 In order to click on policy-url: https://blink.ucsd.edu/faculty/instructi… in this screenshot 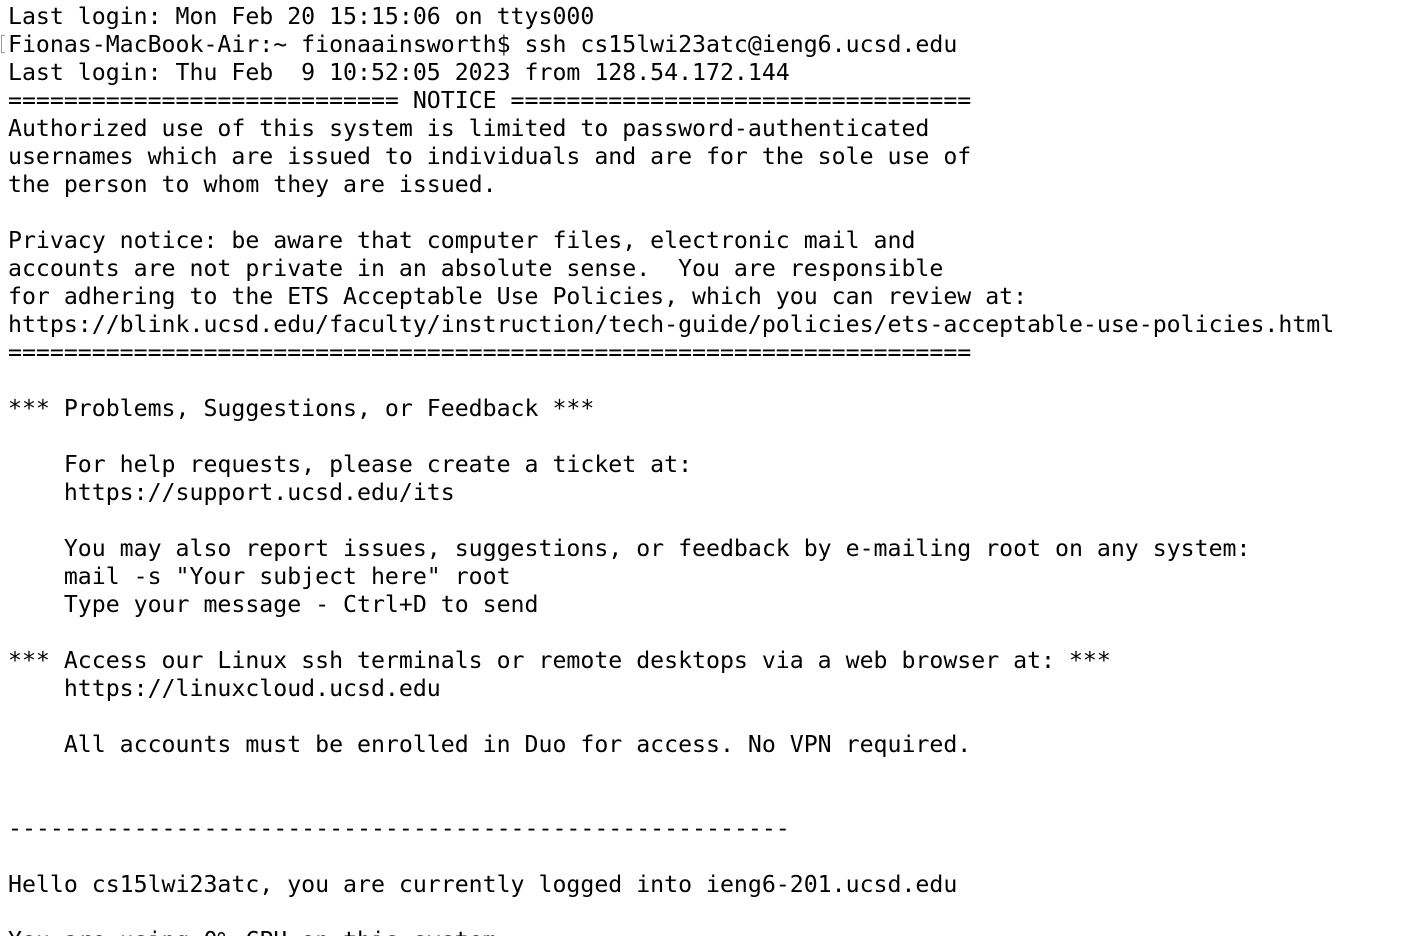, I will do `click(671, 324)`.